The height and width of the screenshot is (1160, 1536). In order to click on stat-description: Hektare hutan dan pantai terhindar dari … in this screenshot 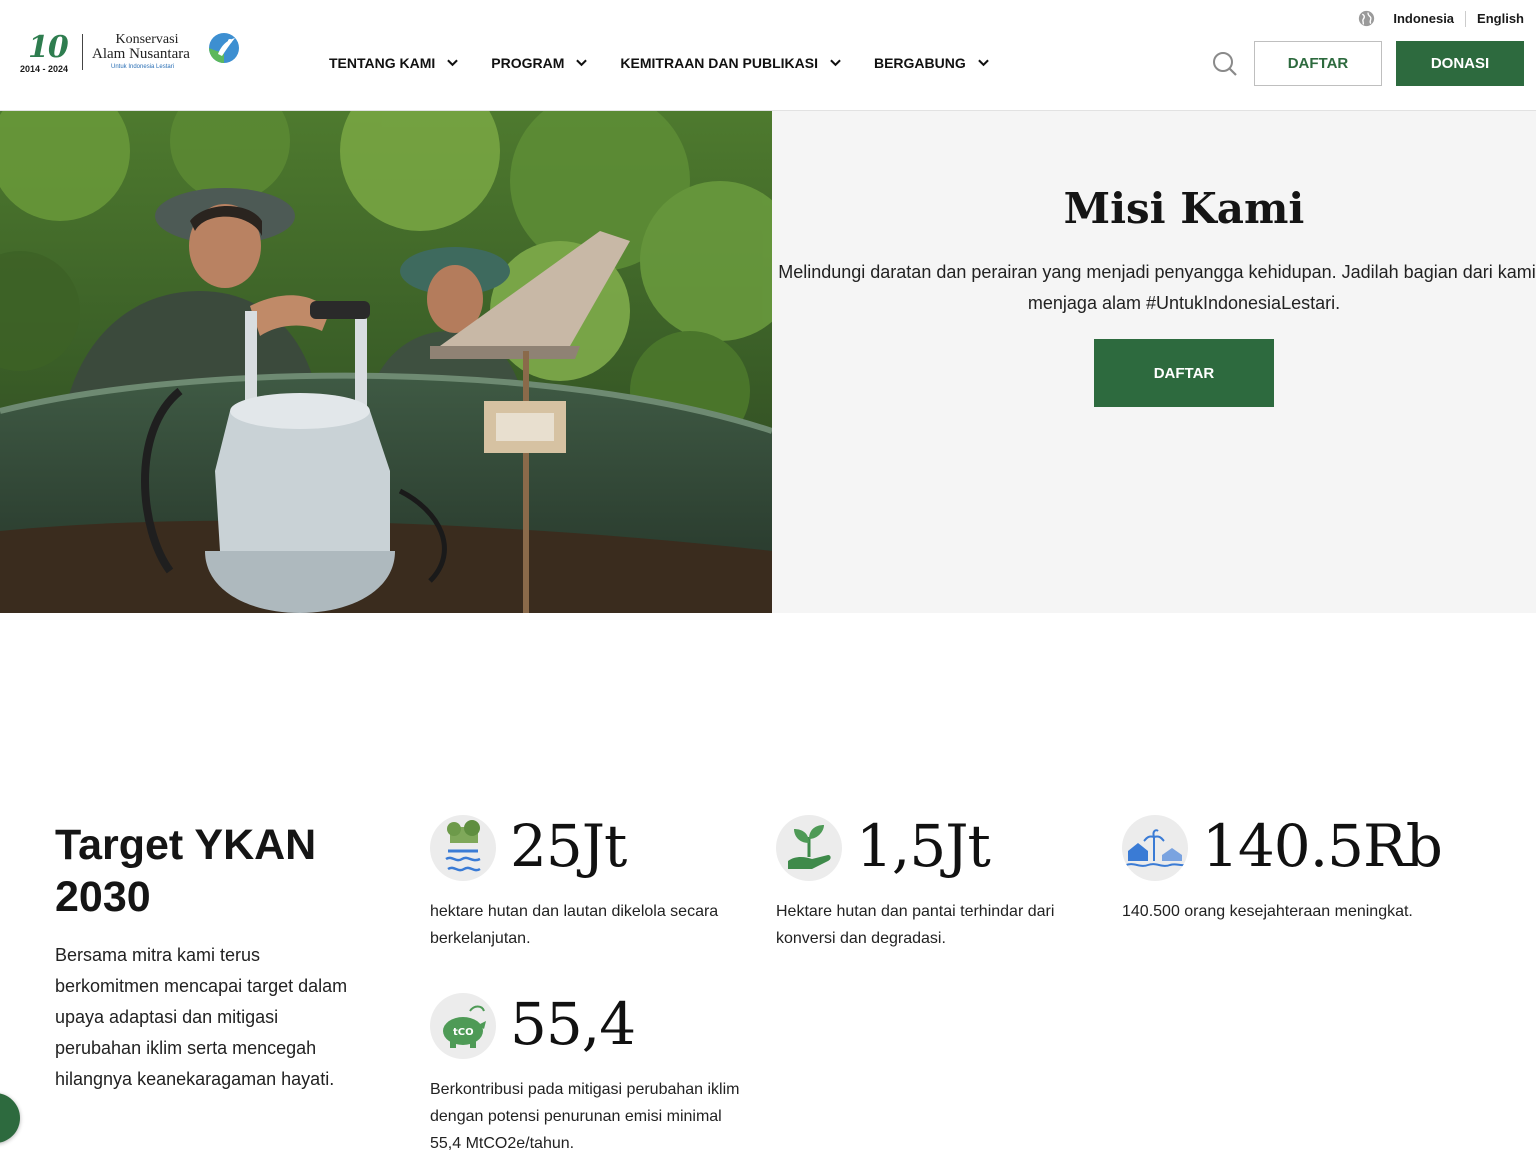, I will do `click(915, 925)`.